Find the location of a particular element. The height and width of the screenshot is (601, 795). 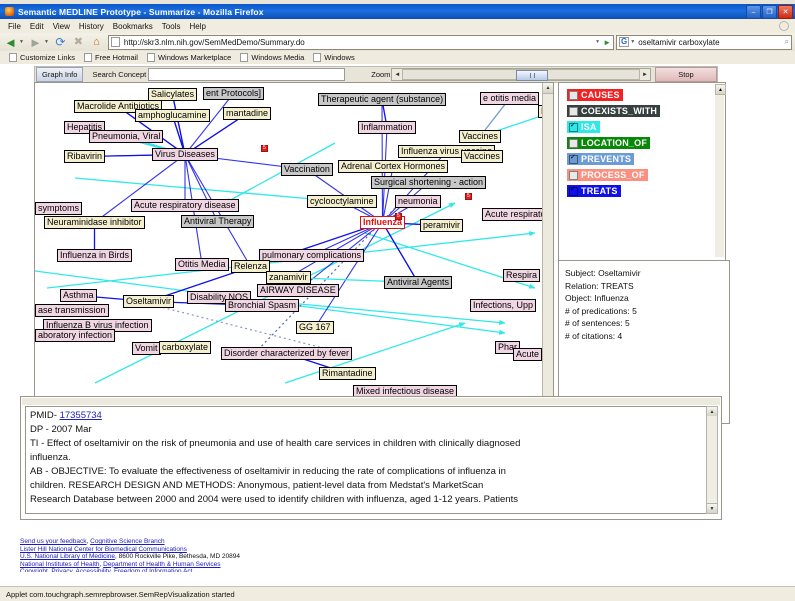

search-icon: ⌕ is located at coordinates (787, 42).